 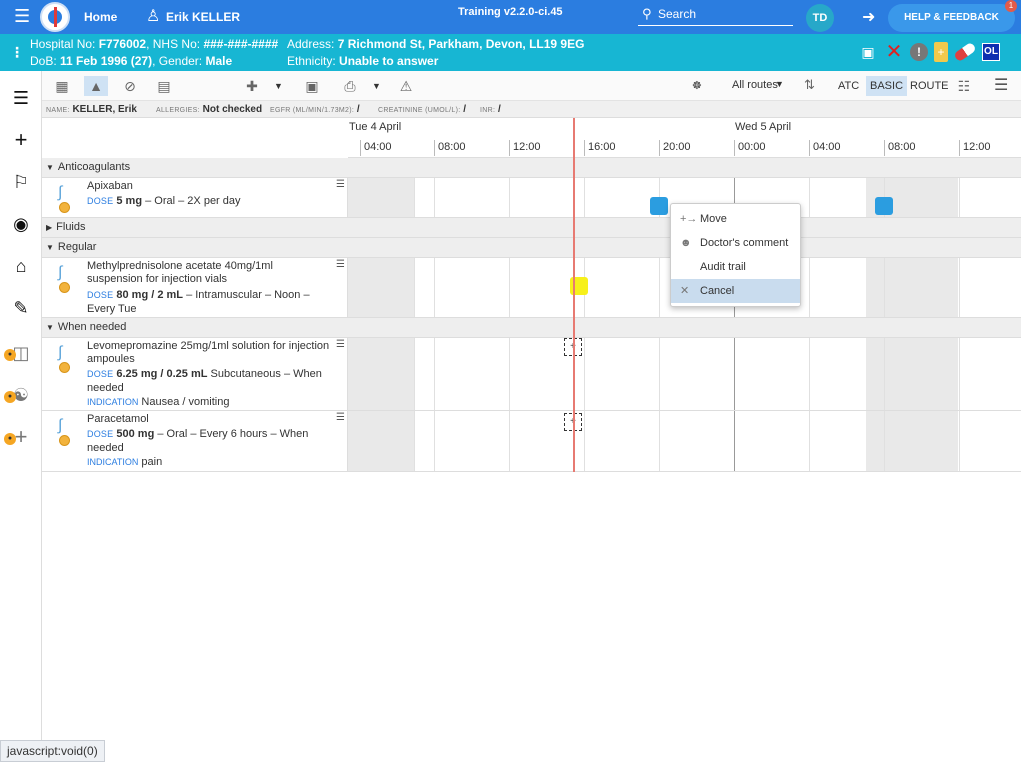 I want to click on atc-view-button: ATC, so click(x=848, y=86).